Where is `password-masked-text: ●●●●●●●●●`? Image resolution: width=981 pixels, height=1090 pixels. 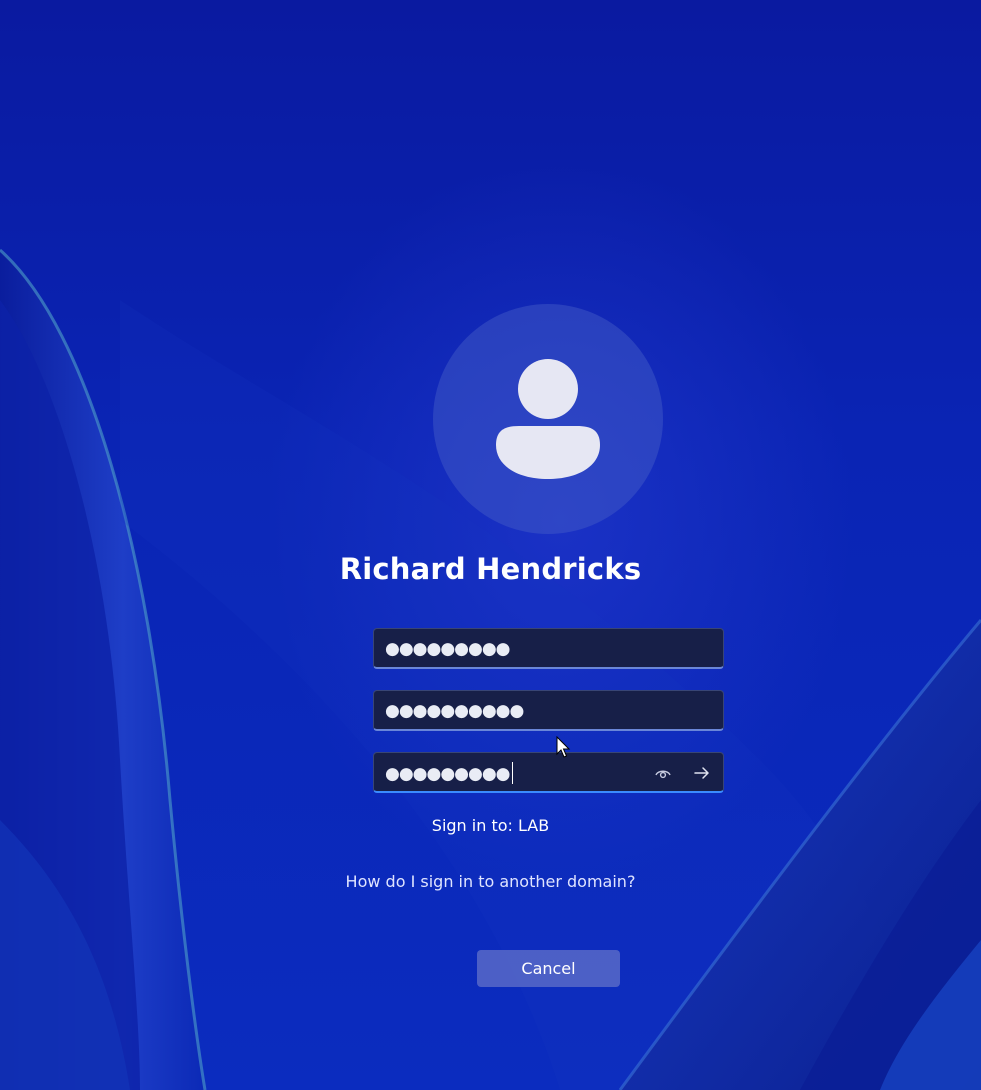 password-masked-text: ●●●●●●●●● is located at coordinates (449, 773).